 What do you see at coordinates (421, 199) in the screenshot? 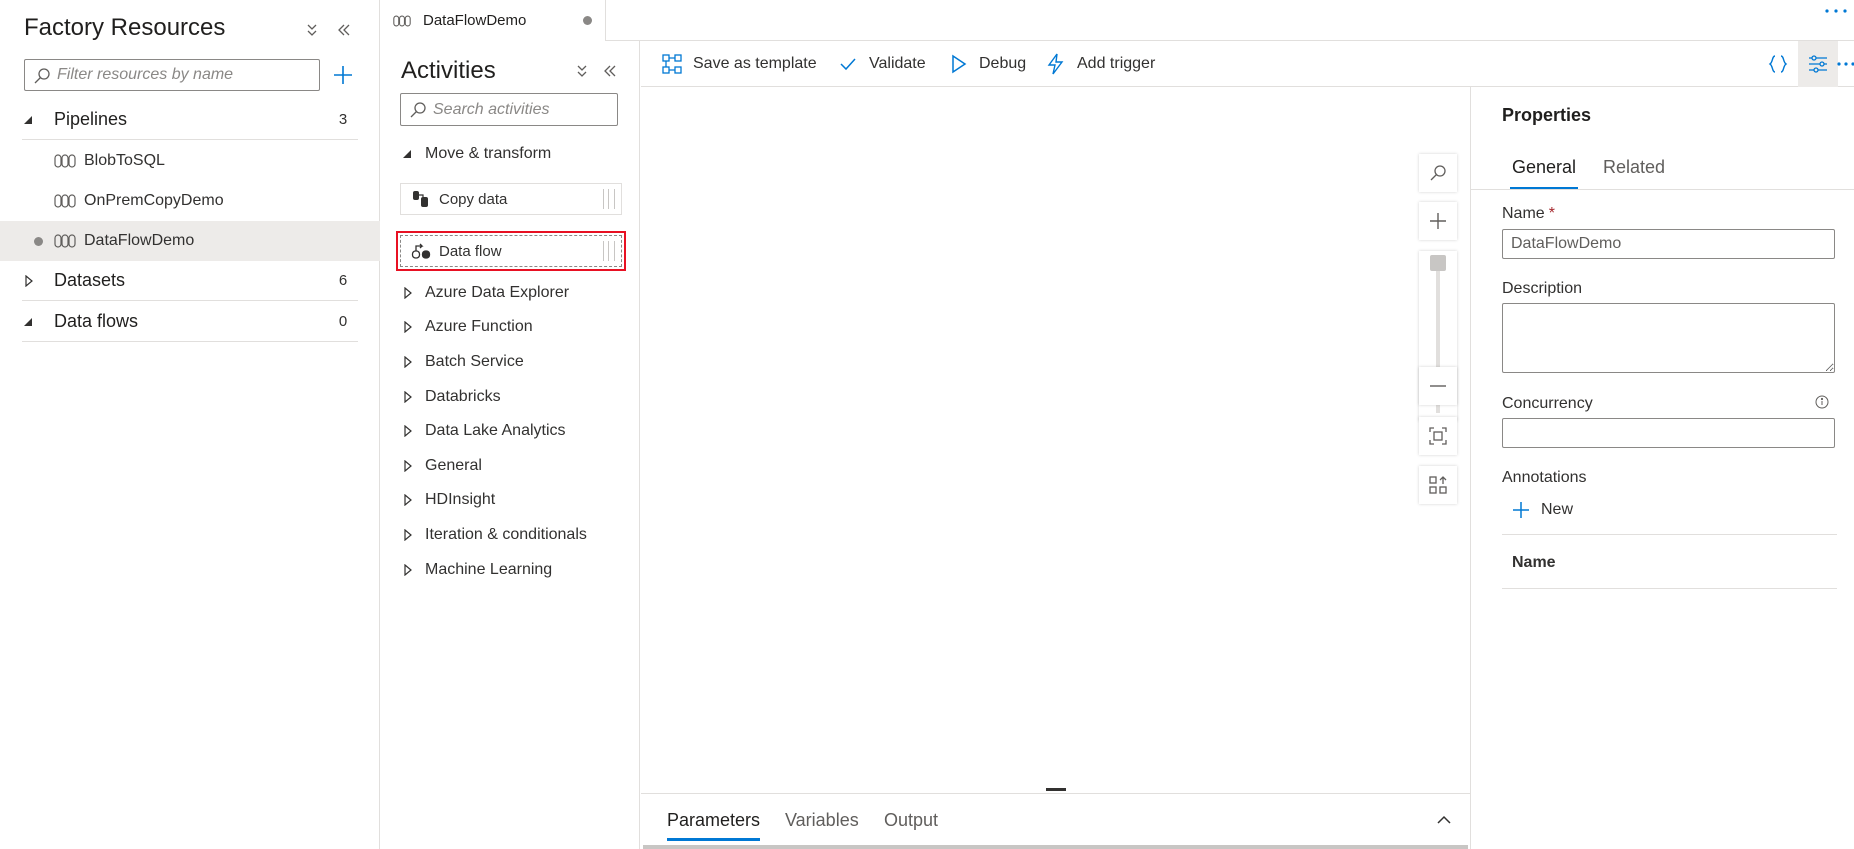
I see `copy-data-icon` at bounding box center [421, 199].